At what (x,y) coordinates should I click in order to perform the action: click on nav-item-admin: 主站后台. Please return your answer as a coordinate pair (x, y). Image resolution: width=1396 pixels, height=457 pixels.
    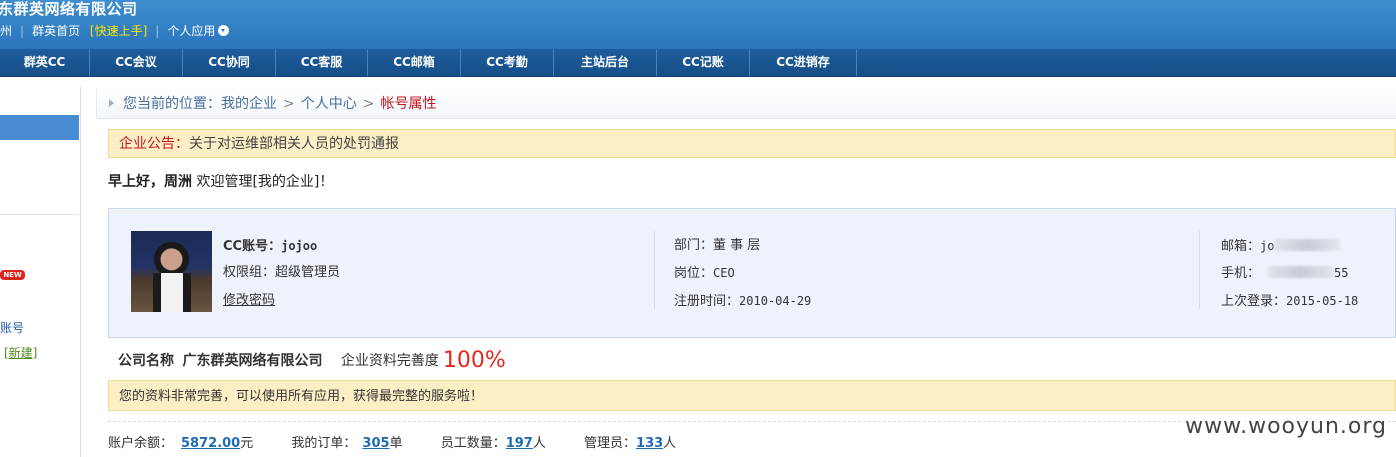
    Looking at the image, I should click on (605, 62).